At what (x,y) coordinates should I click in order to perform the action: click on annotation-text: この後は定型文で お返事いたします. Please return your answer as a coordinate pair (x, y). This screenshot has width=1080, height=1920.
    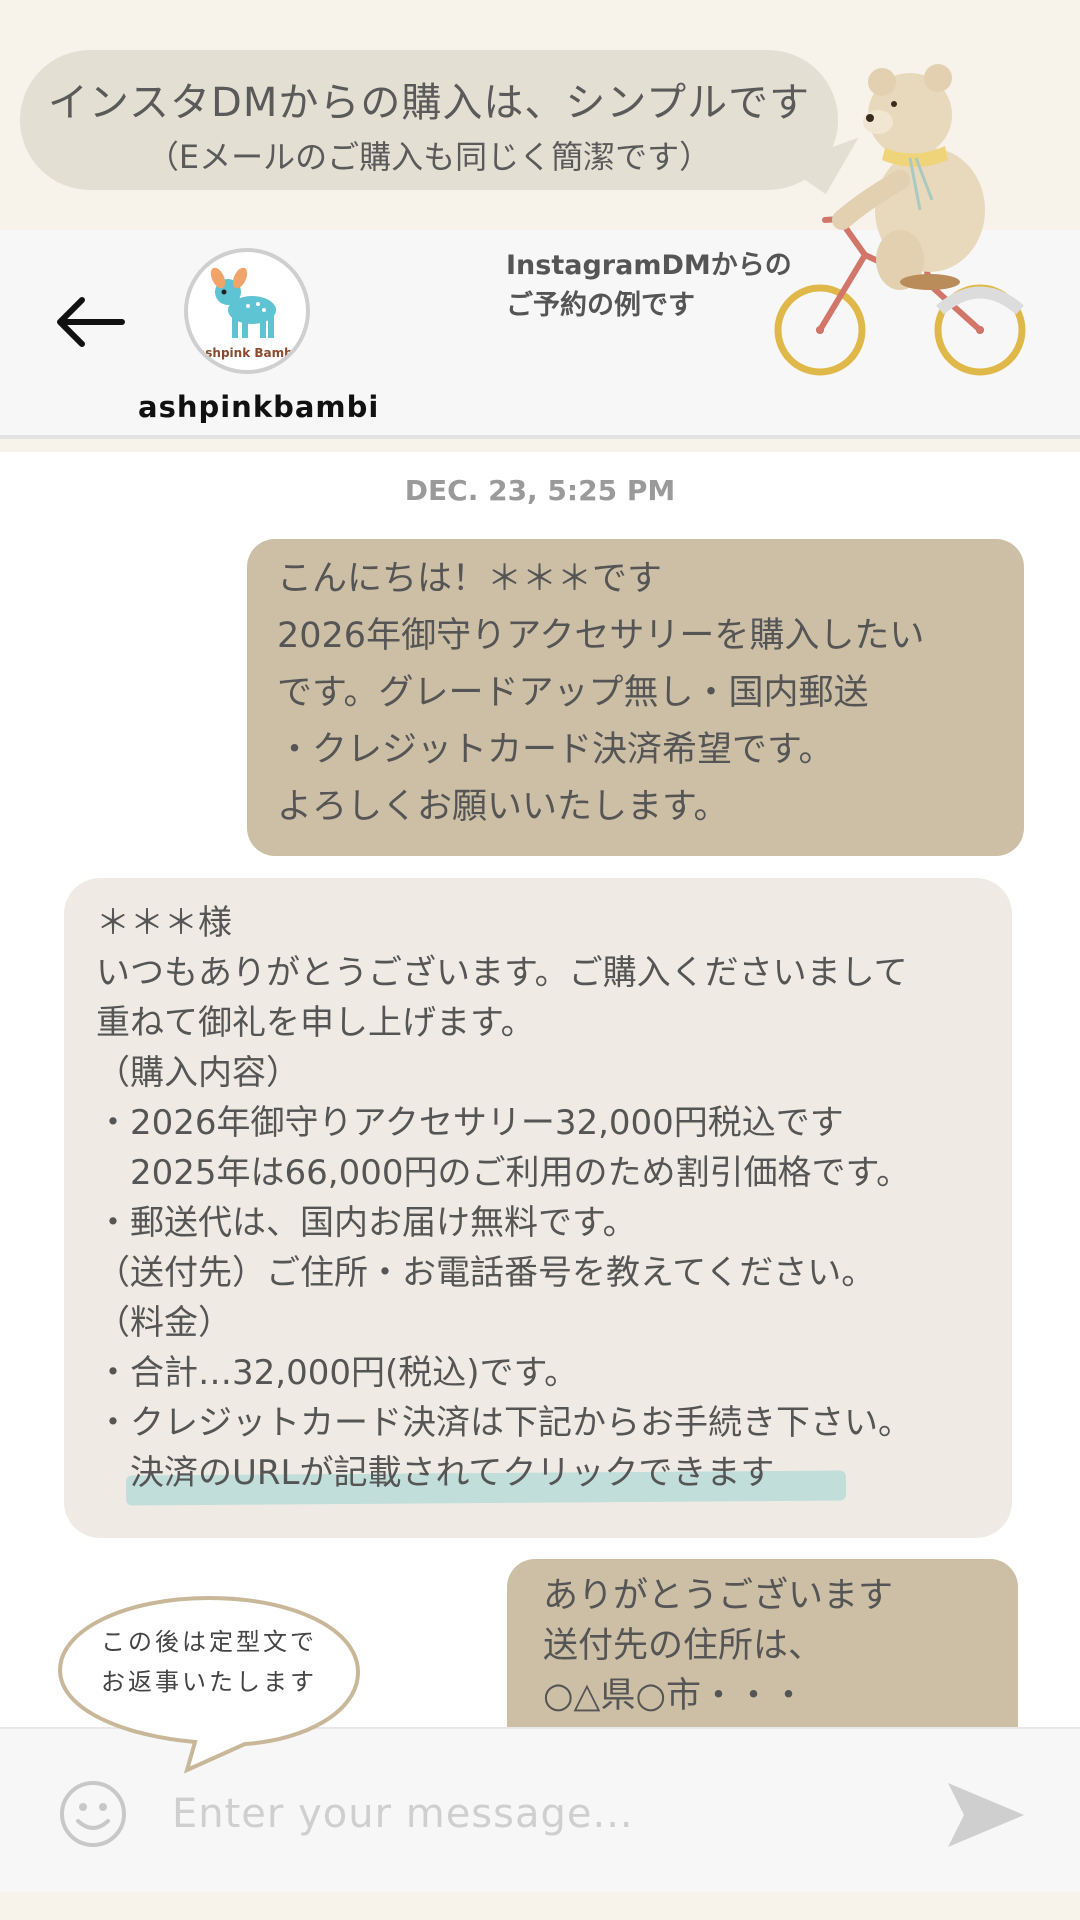
    Looking at the image, I should click on (209, 1662).